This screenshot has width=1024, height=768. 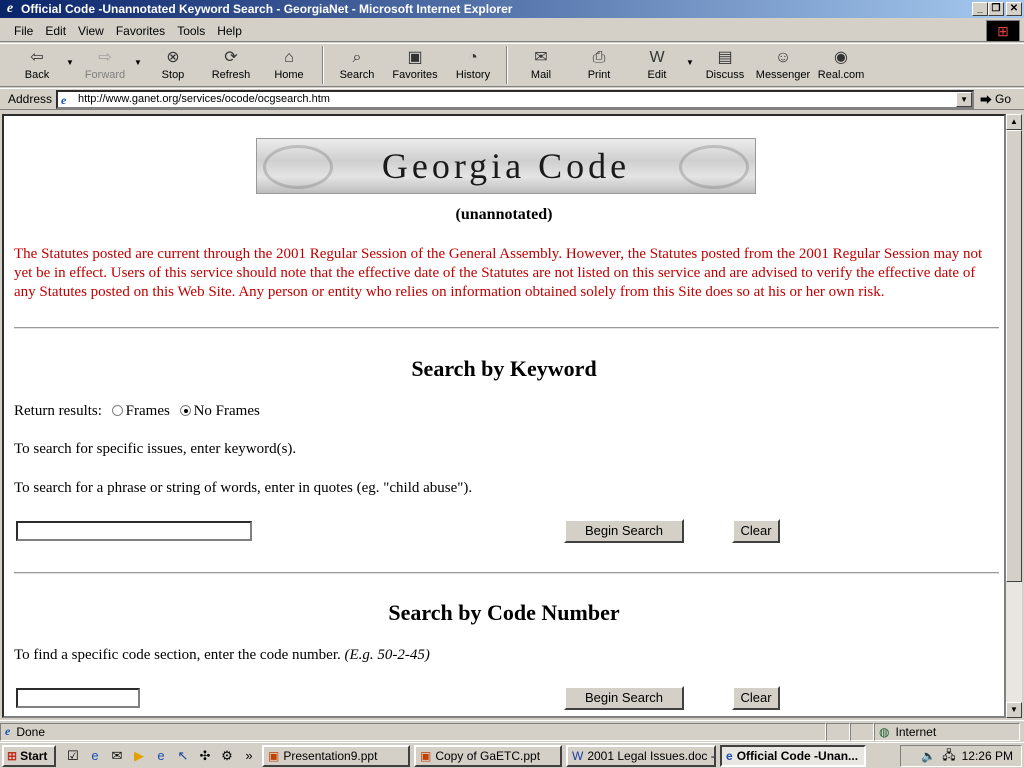 What do you see at coordinates (473, 65) in the screenshot?
I see `history-button: ◔ History` at bounding box center [473, 65].